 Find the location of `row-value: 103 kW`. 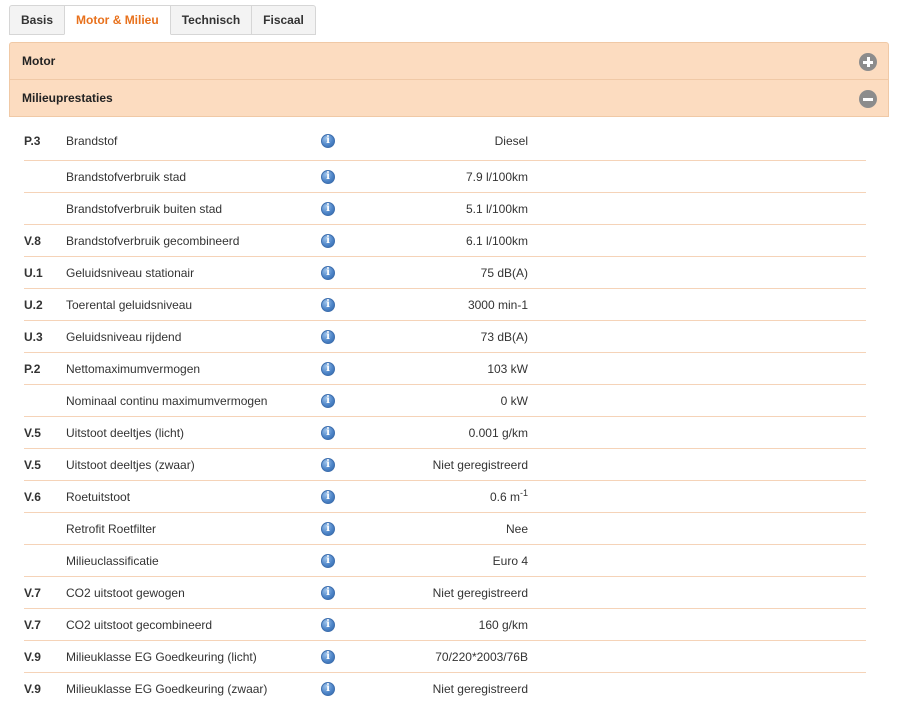

row-value: 103 kW is located at coordinates (507, 369).